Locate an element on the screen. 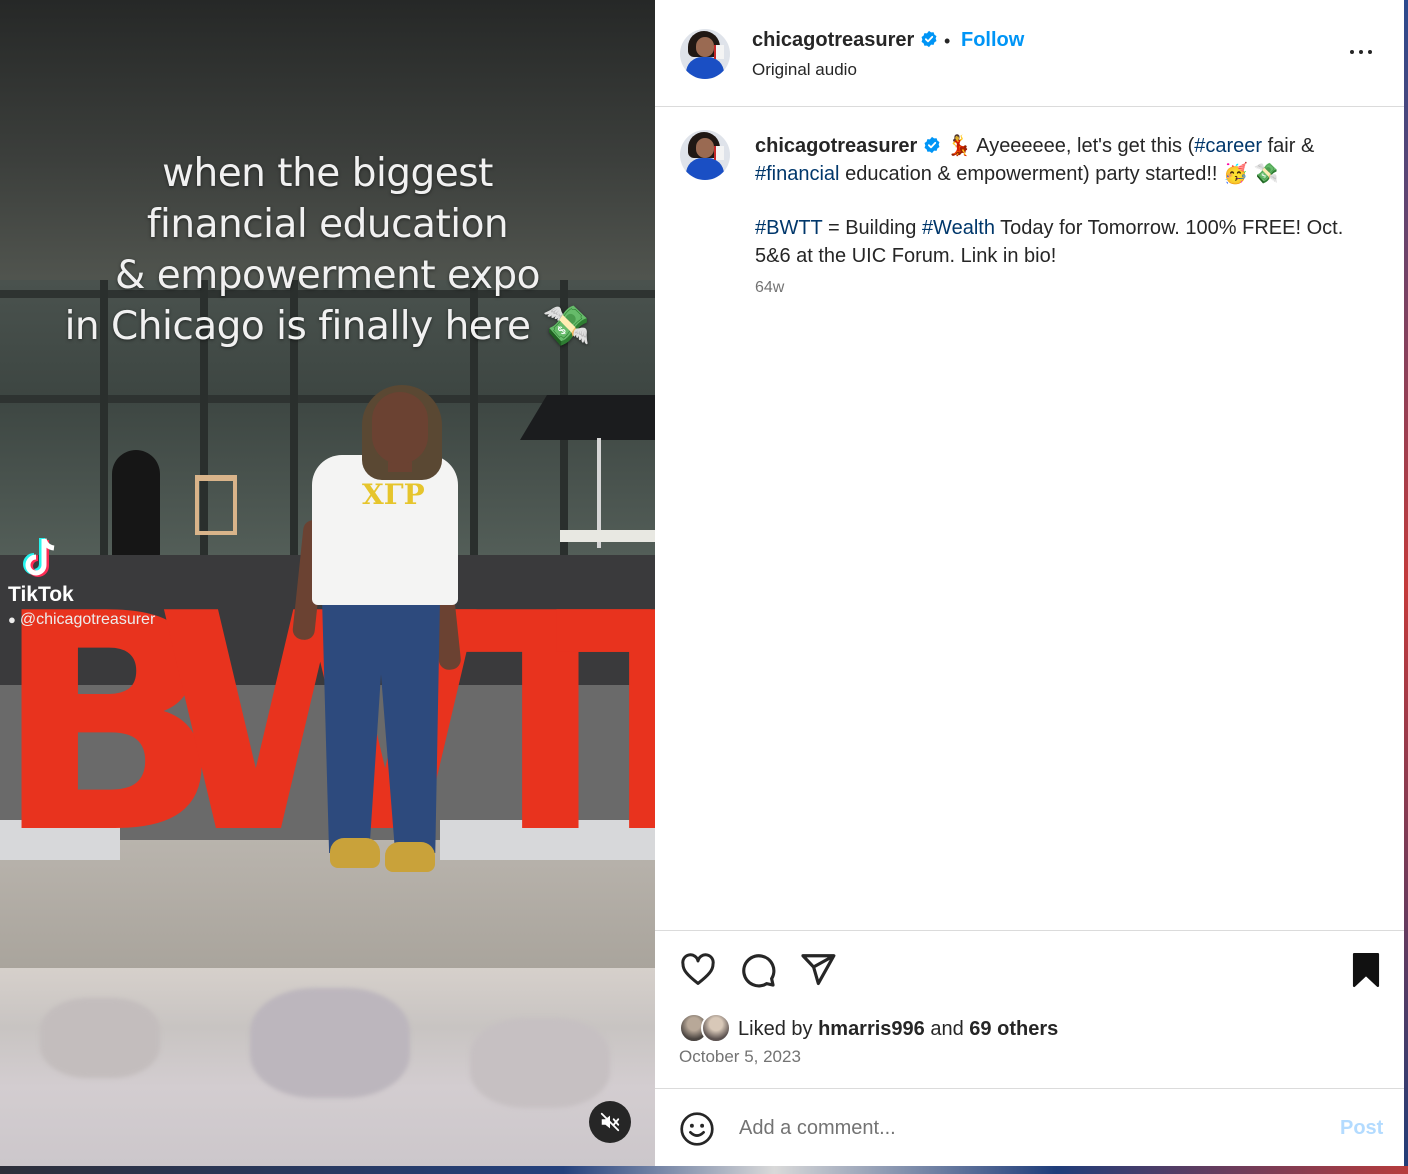  hashtag-bwtt: #BWTT is located at coordinates (788, 228).